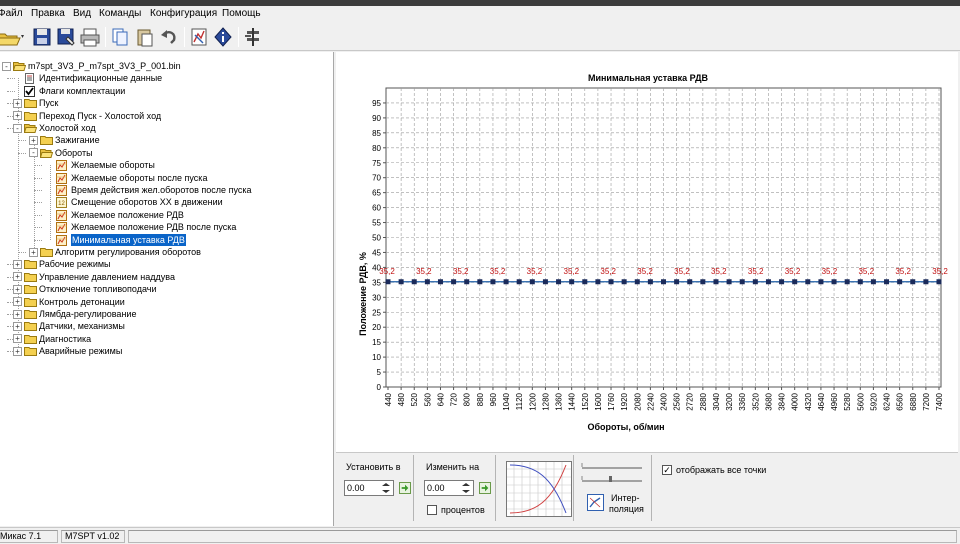 Image resolution: width=960 pixels, height=544 pixels. What do you see at coordinates (82, 13) in the screenshot?
I see `menu-view: Вид` at bounding box center [82, 13].